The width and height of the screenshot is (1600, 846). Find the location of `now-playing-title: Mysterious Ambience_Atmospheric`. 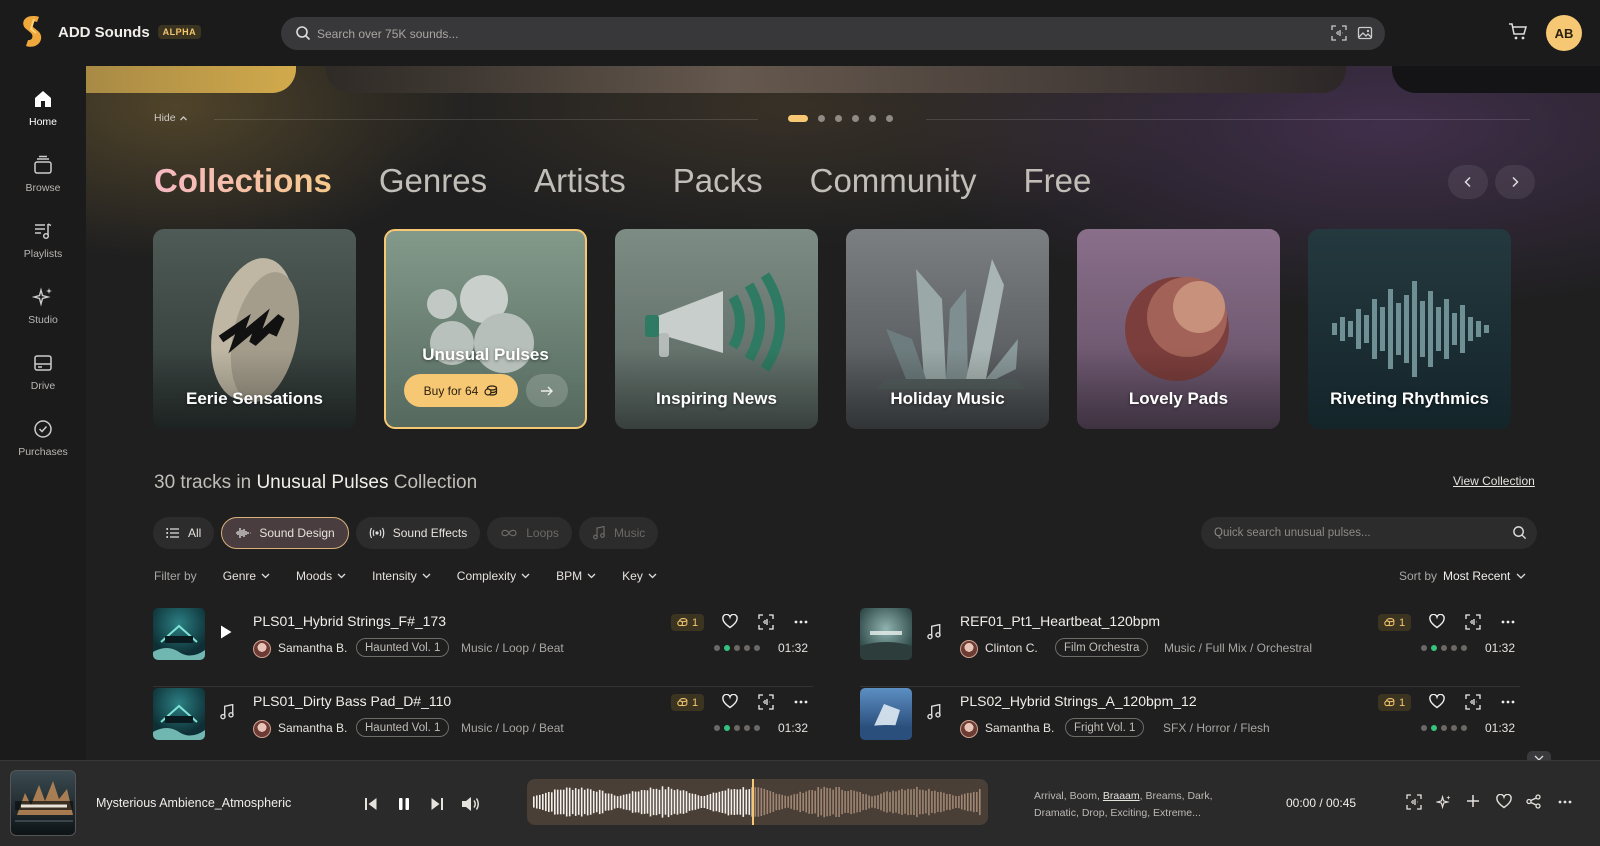

now-playing-title: Mysterious Ambience_Atmospheric is located at coordinates (193, 803).